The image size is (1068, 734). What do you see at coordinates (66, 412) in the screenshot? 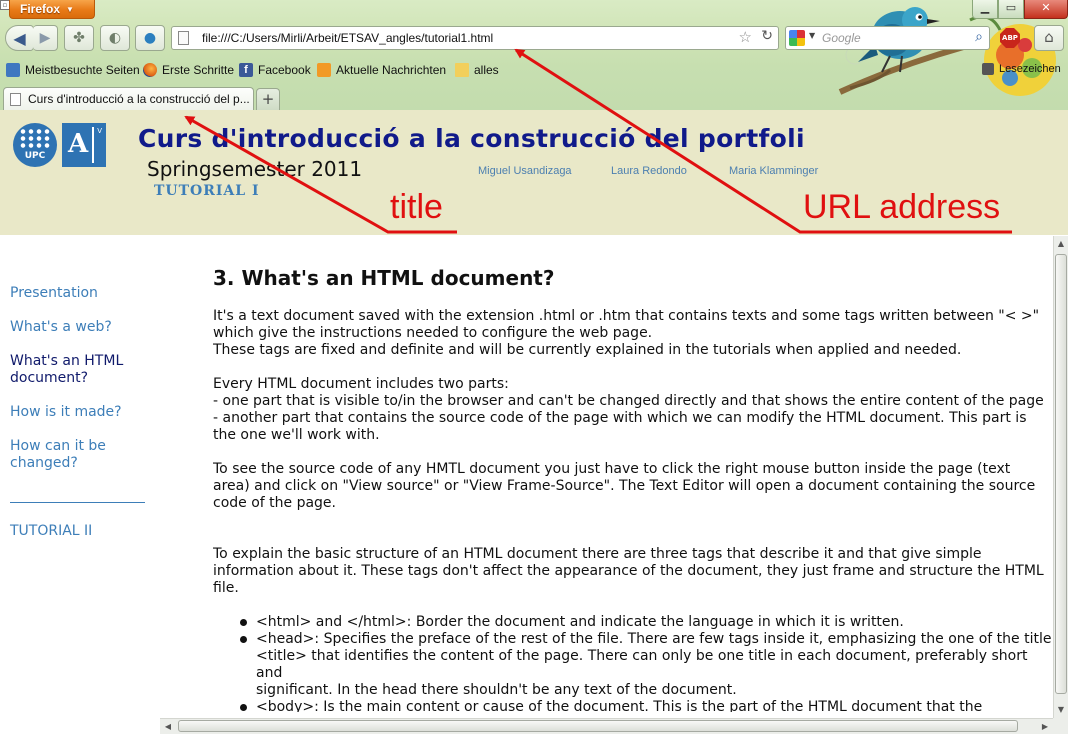
I see `sidebar-item-how-is-it-made: How is it made?` at bounding box center [66, 412].